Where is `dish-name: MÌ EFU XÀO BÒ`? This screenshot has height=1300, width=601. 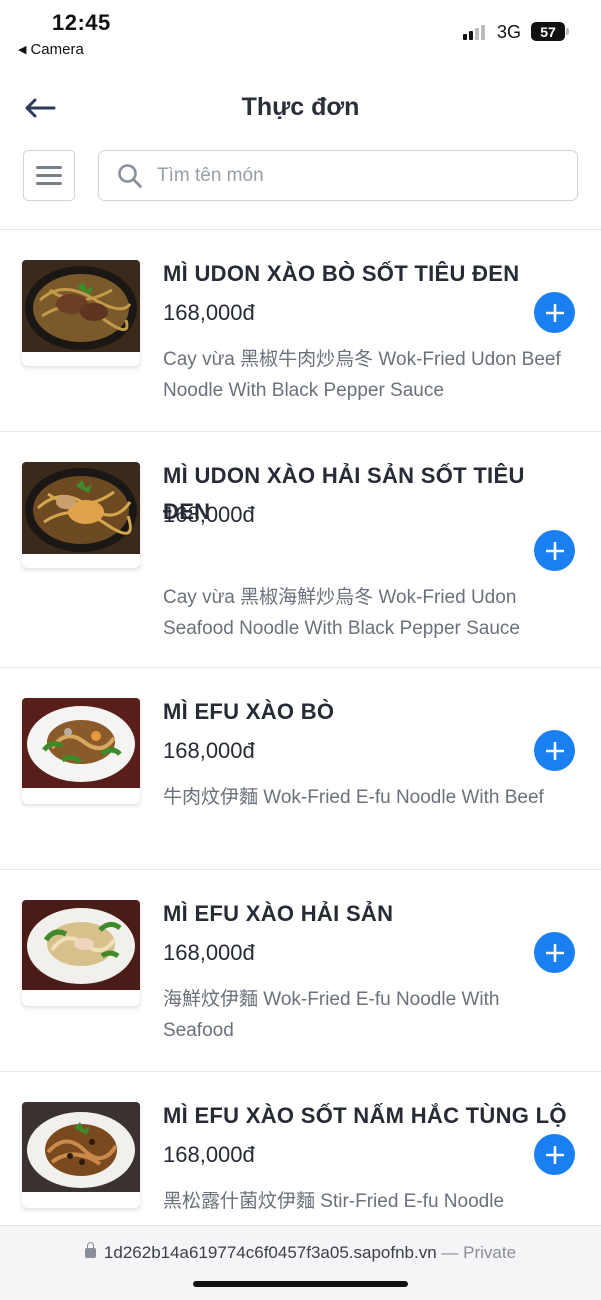 dish-name: MÌ EFU XÀO BÒ is located at coordinates (249, 711).